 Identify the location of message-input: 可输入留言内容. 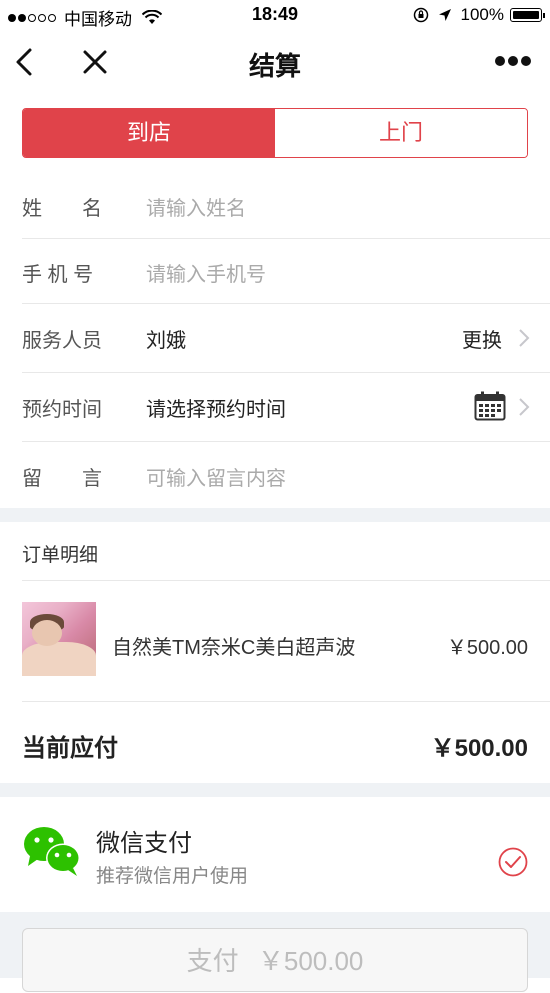
(216, 476).